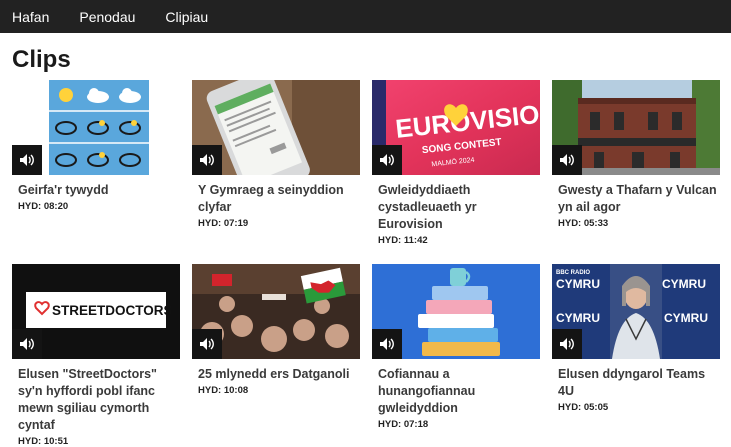 The width and height of the screenshot is (731, 447). I want to click on page-title: Clips, so click(41, 59).